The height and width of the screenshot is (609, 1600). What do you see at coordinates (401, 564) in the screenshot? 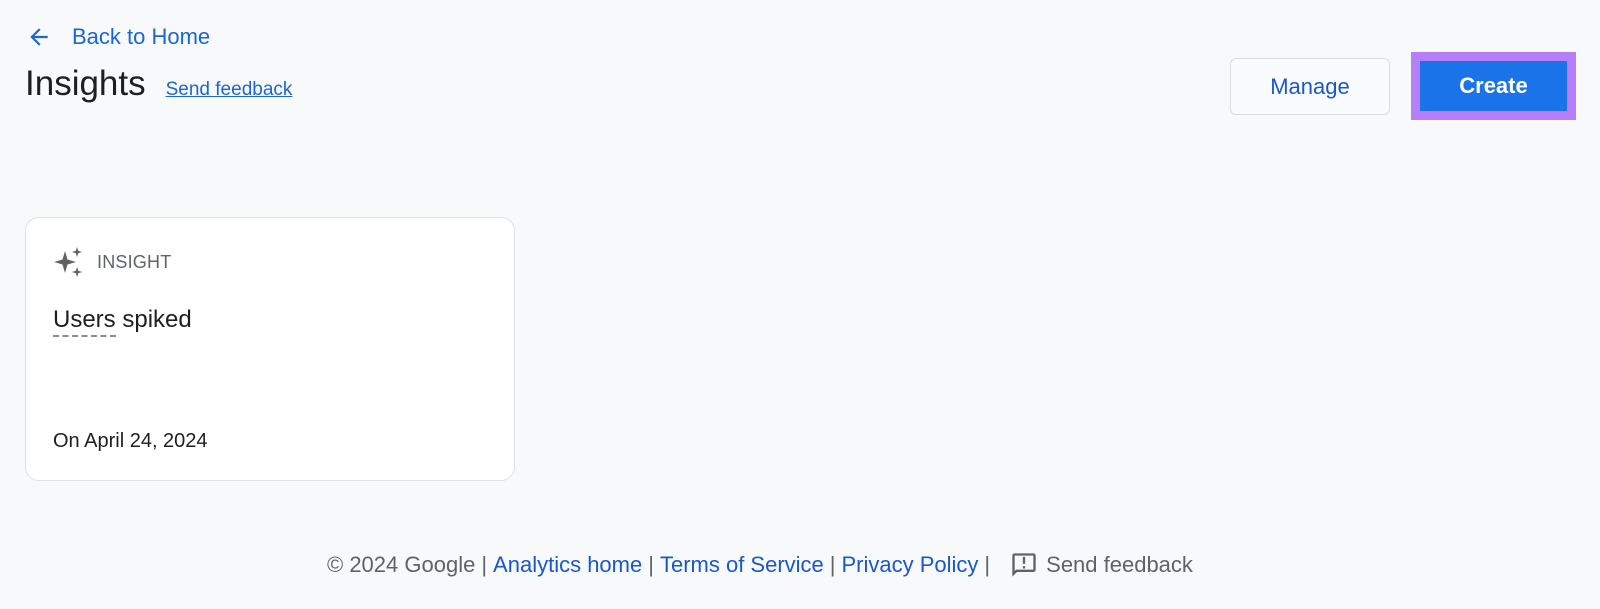
I see `copyright-text: © 2024 Google` at bounding box center [401, 564].